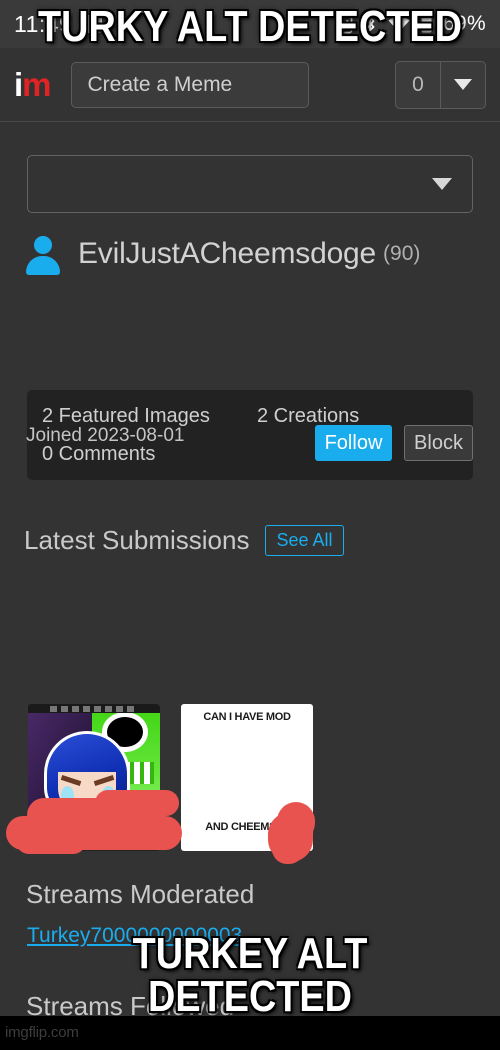 Image resolution: width=500 pixels, height=1050 pixels. What do you see at coordinates (250, 184) in the screenshot?
I see `stream-select-dropdown` at bounding box center [250, 184].